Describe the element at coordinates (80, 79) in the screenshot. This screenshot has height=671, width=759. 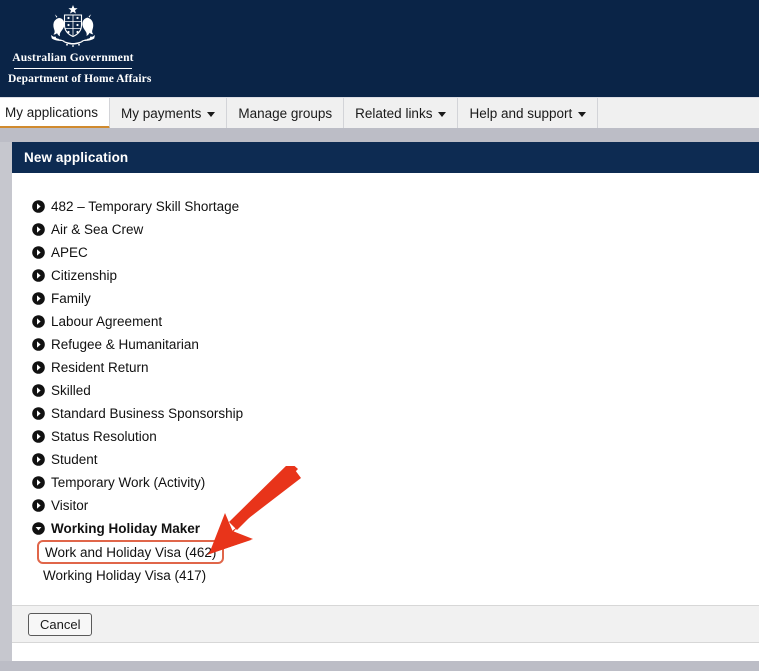
I see `brand-line-department: Department of Home Affairs` at that location.